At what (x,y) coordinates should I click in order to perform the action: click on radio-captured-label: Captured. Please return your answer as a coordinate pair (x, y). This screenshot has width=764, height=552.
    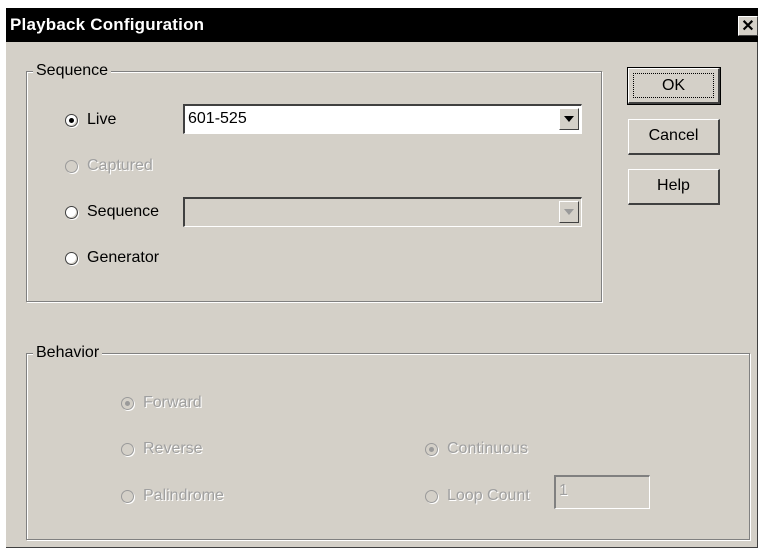
    Looking at the image, I should click on (120, 165).